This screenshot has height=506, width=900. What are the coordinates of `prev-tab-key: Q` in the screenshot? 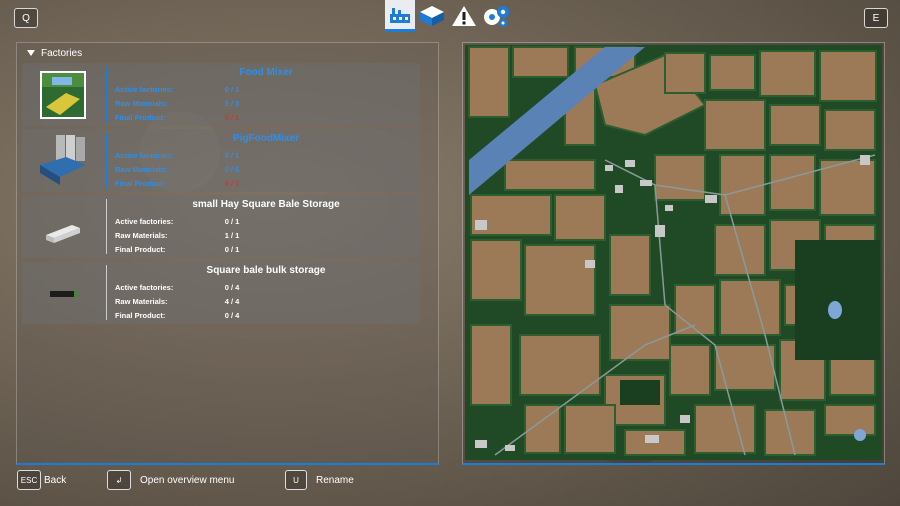 It's located at (26, 18).